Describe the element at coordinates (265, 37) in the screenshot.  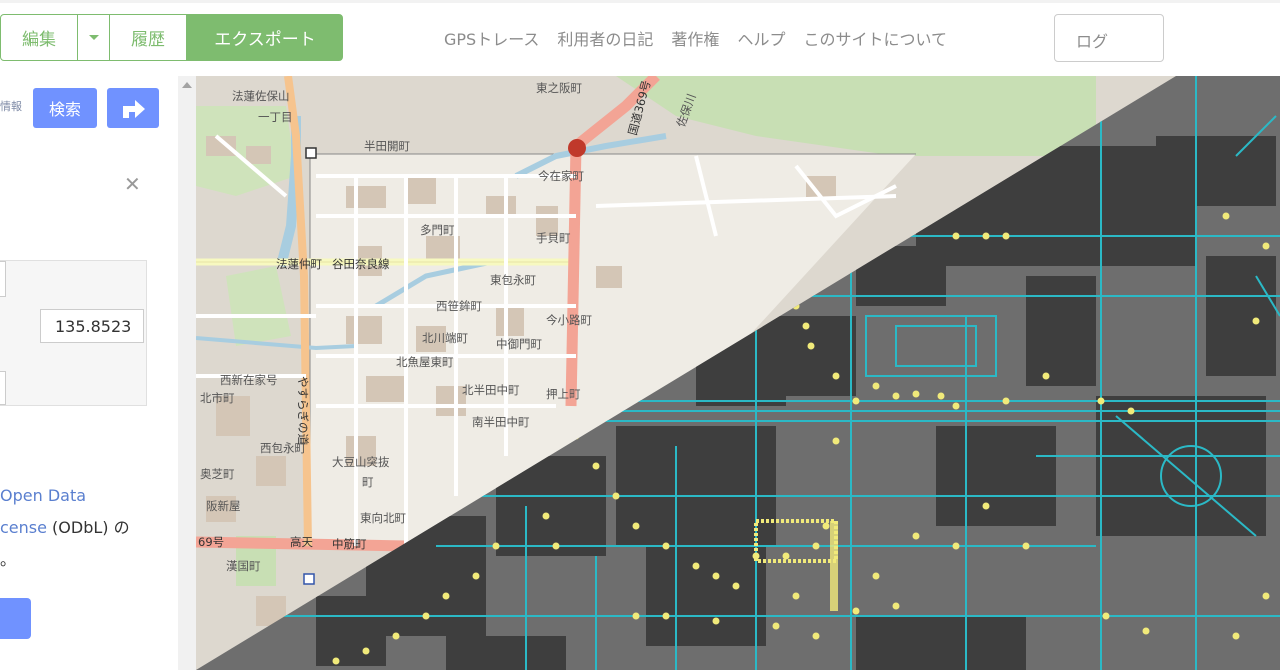
I see `export-tab-button: エクスポート` at that location.